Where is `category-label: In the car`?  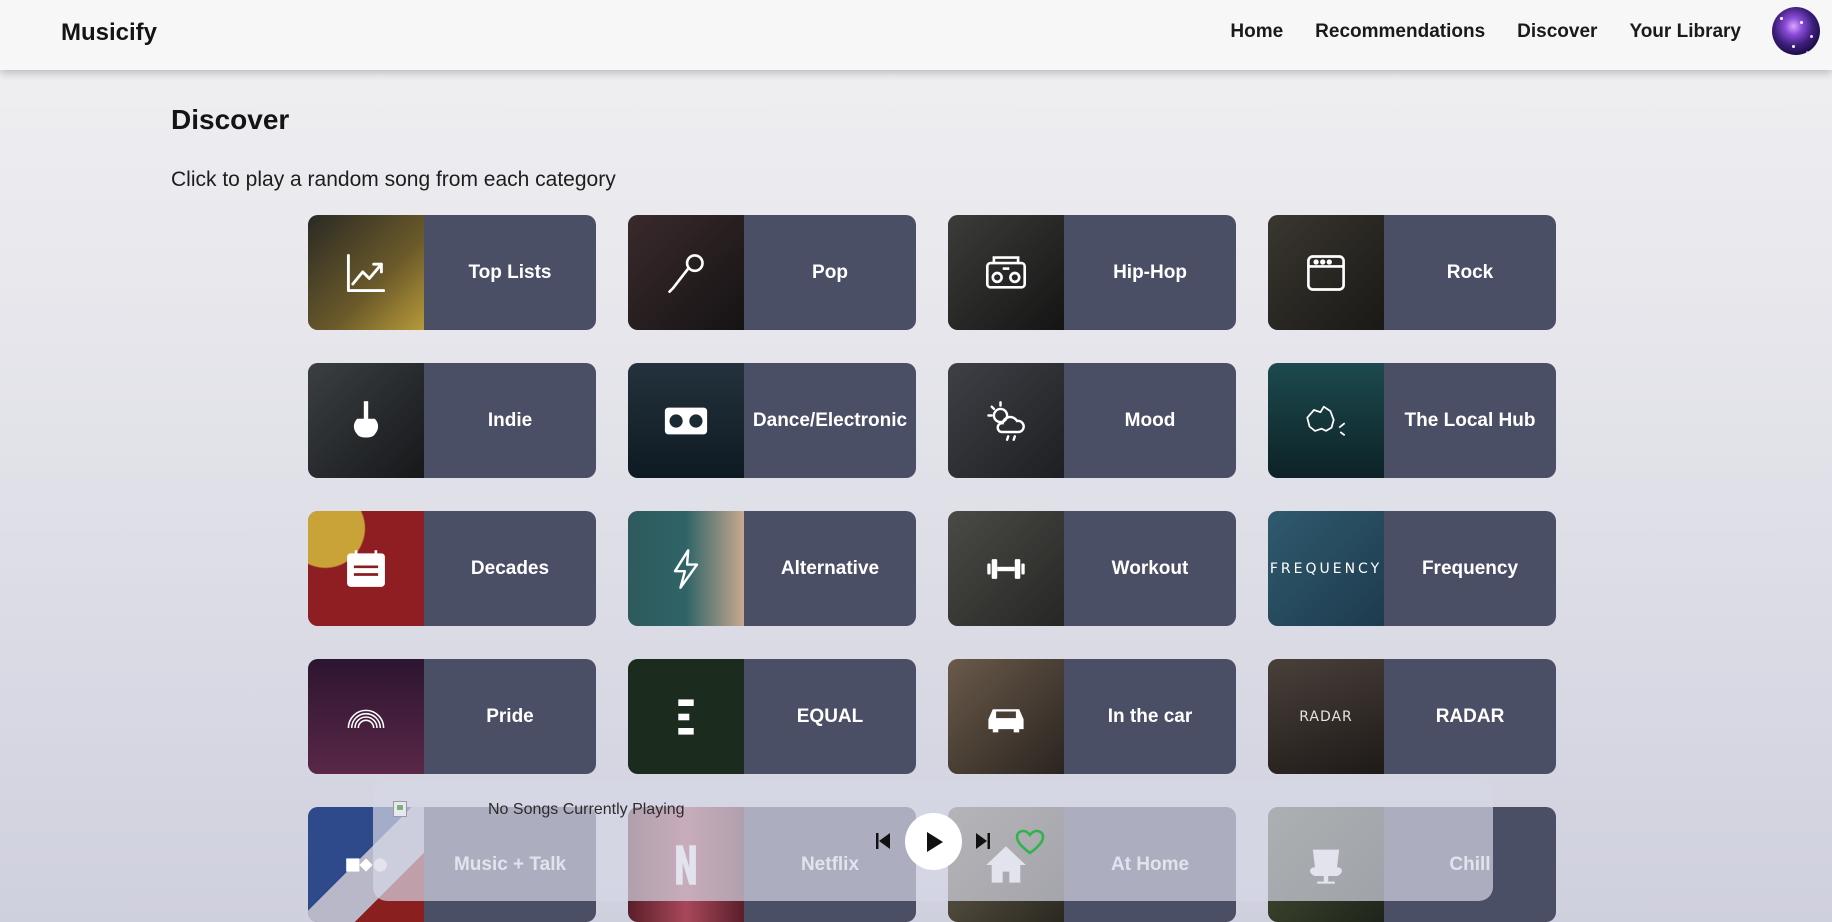
category-label: In the car is located at coordinates (1150, 716).